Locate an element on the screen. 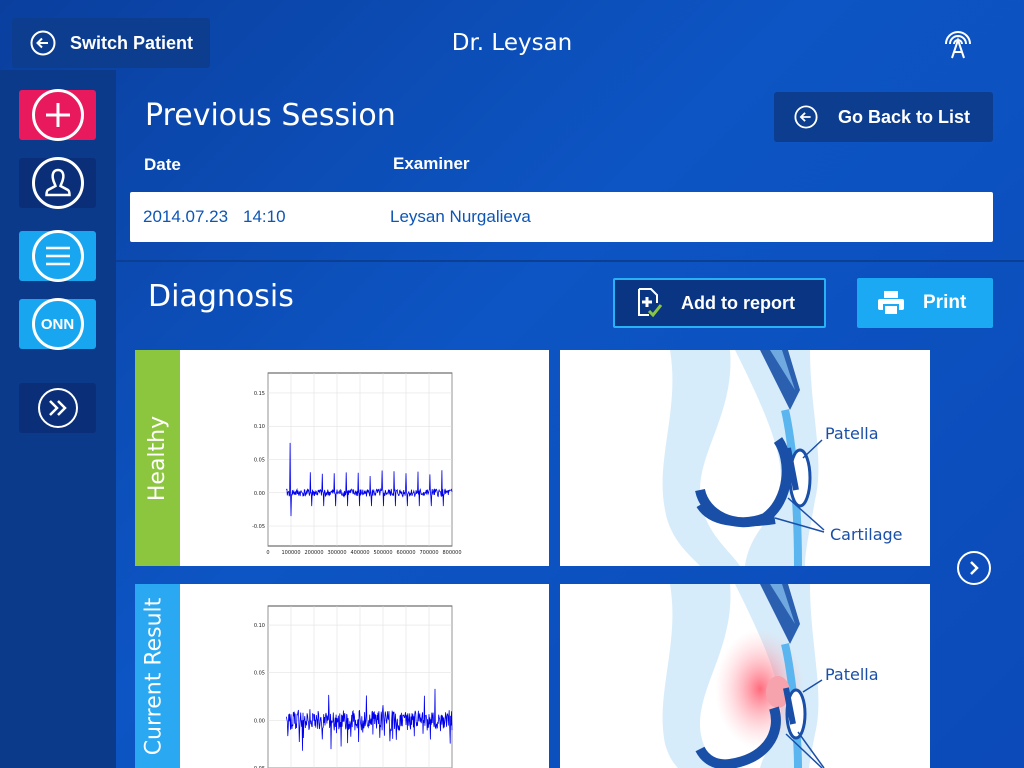  section-divider is located at coordinates (570, 261).